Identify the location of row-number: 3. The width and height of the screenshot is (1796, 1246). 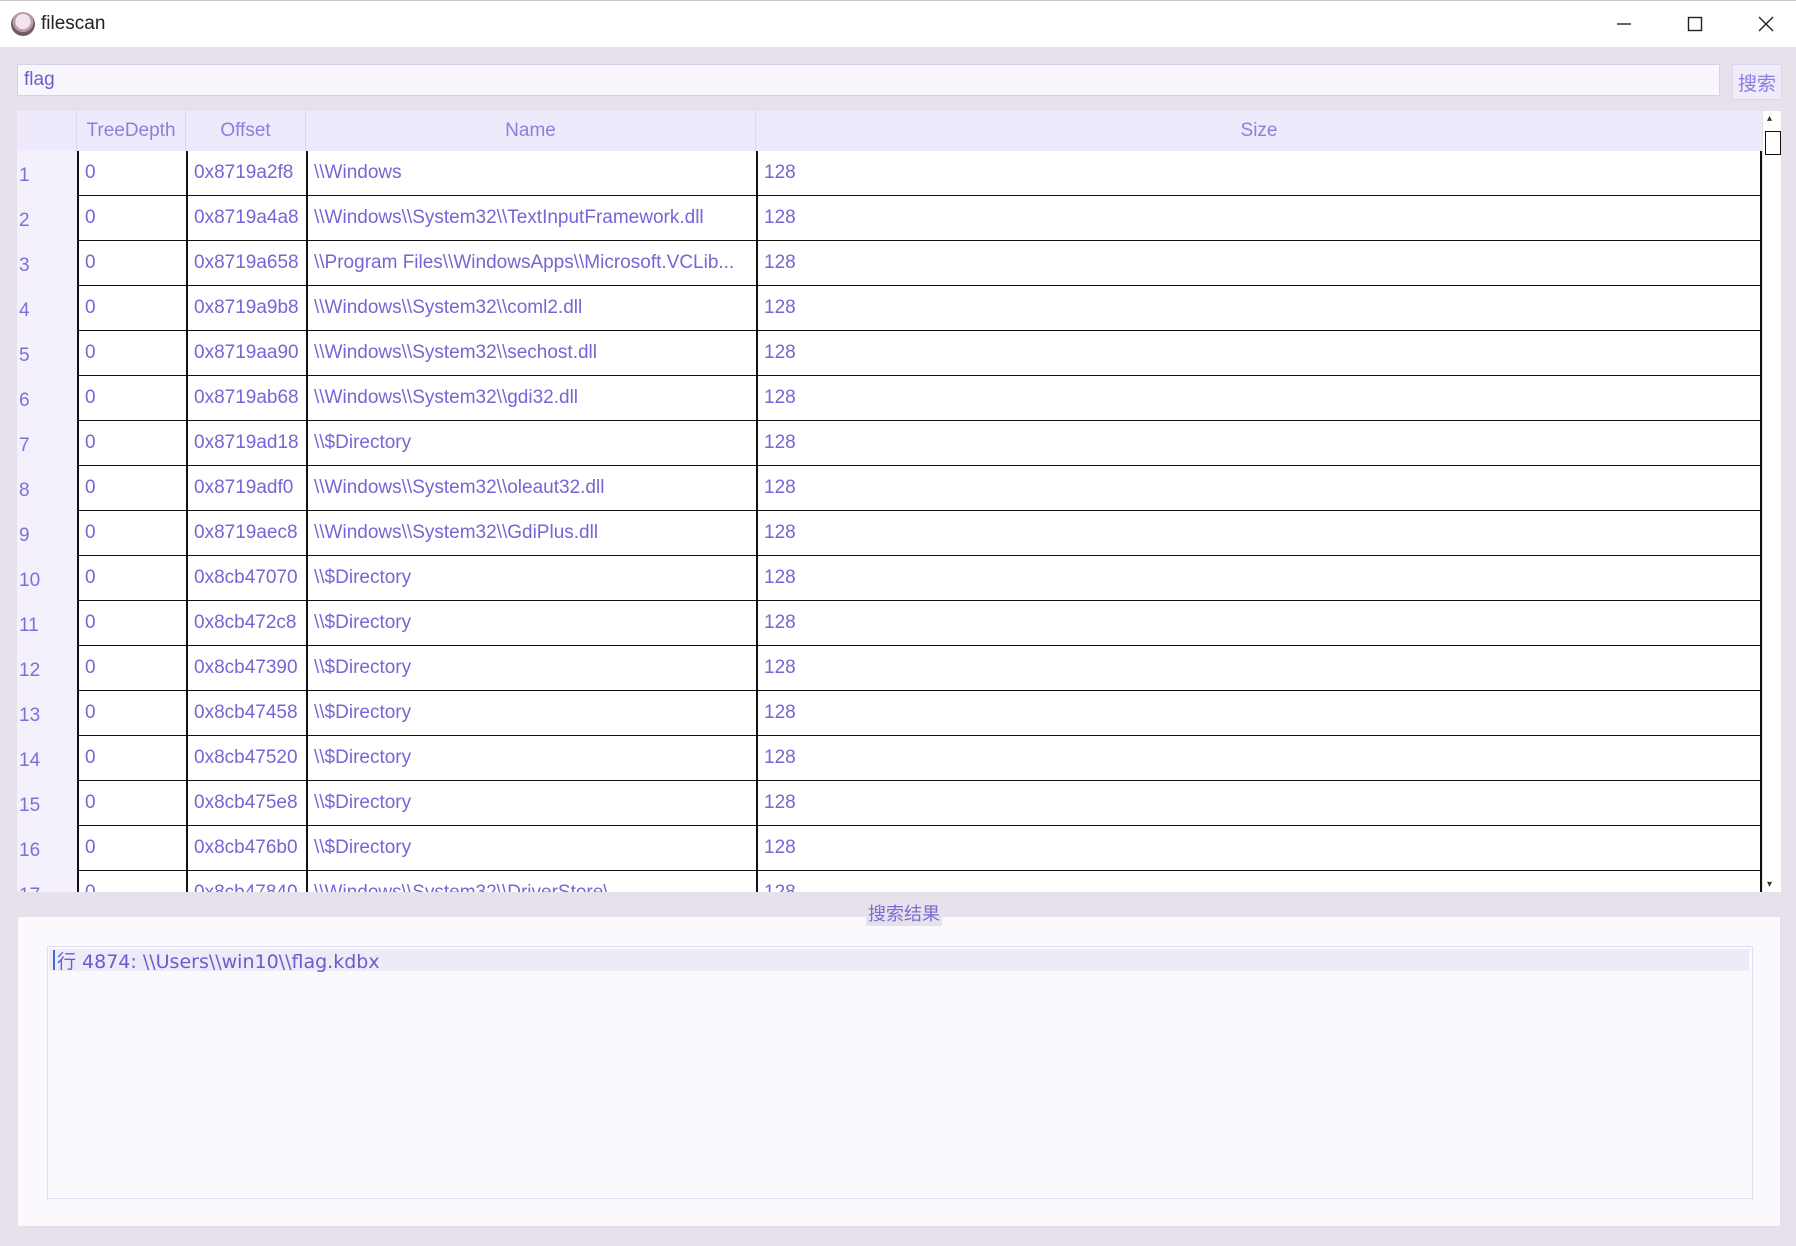
(47, 263).